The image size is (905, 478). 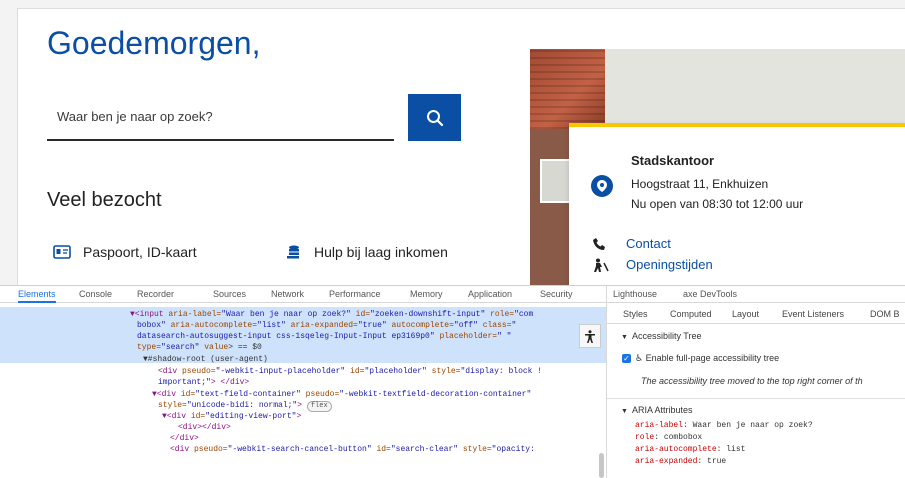 What do you see at coordinates (355, 294) in the screenshot?
I see `tab-performance: Performance` at bounding box center [355, 294].